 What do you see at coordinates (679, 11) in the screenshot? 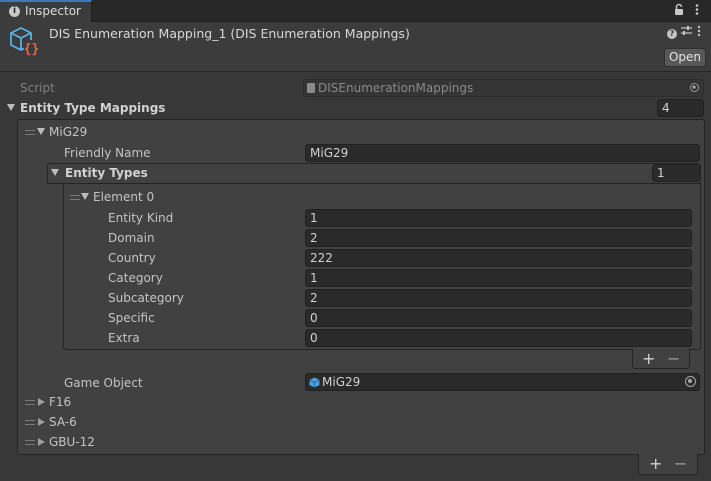
I see `lock-icon` at bounding box center [679, 11].